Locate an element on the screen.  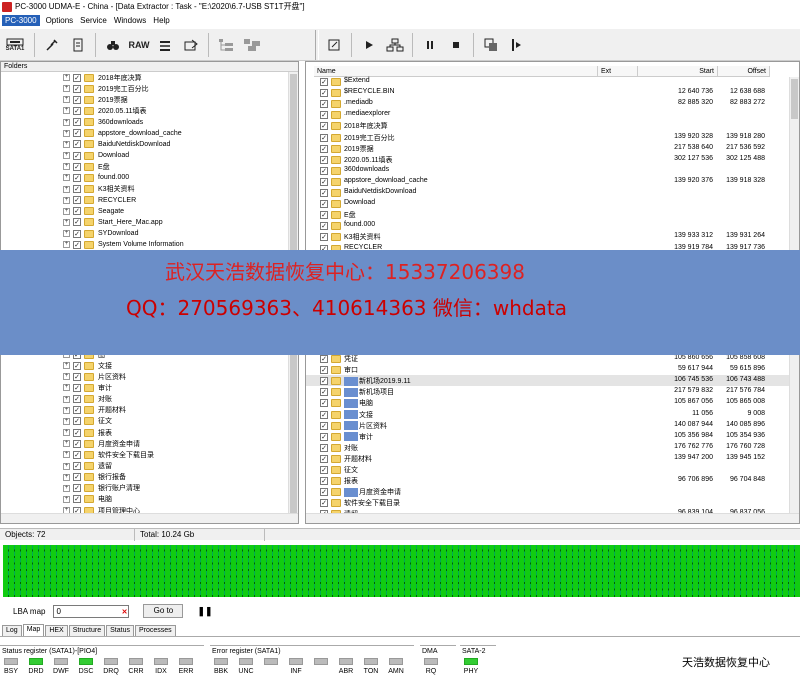
tab-status: Status is located at coordinates (120, 630).